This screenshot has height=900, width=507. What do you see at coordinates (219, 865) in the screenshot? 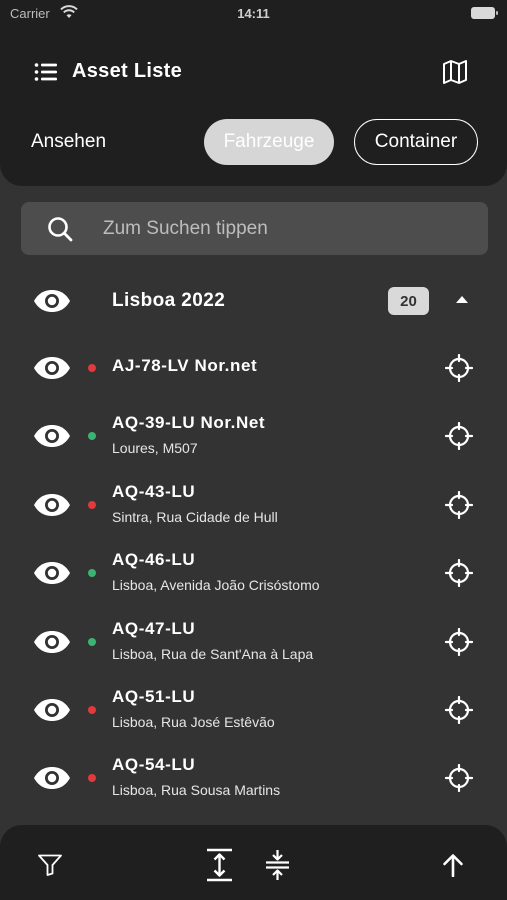
I see `expand-all-icon` at bounding box center [219, 865].